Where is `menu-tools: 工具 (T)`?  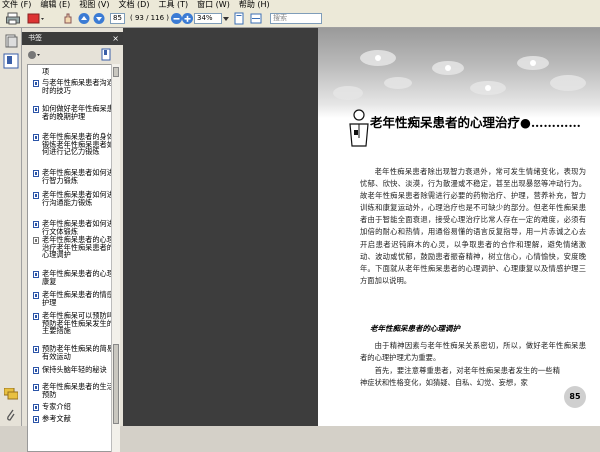 menu-tools: 工具 (T) is located at coordinates (173, 5).